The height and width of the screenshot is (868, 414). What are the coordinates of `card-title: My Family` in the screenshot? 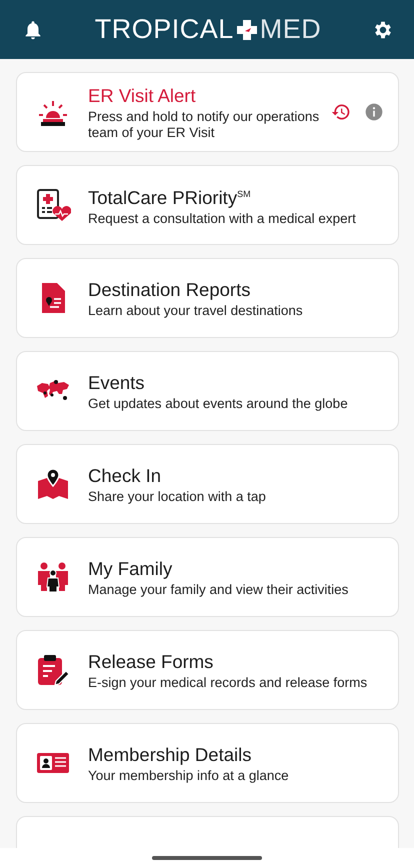 It's located at (131, 568).